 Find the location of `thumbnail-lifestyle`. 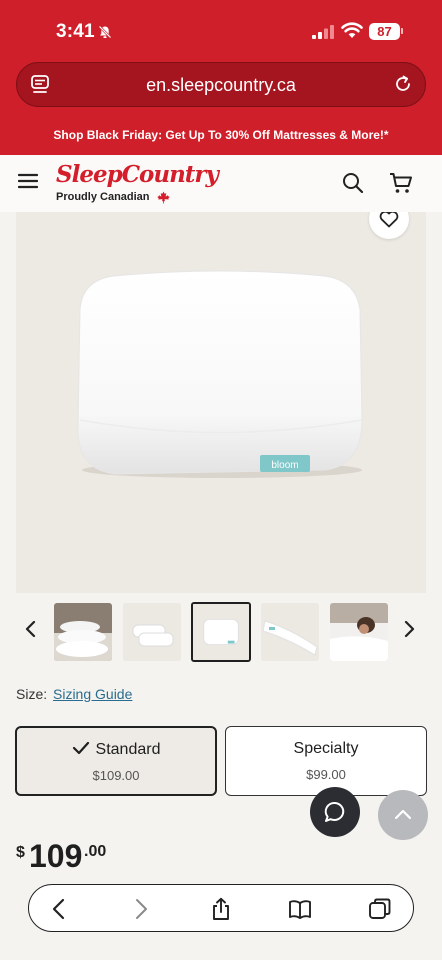

thumbnail-lifestyle is located at coordinates (359, 632).